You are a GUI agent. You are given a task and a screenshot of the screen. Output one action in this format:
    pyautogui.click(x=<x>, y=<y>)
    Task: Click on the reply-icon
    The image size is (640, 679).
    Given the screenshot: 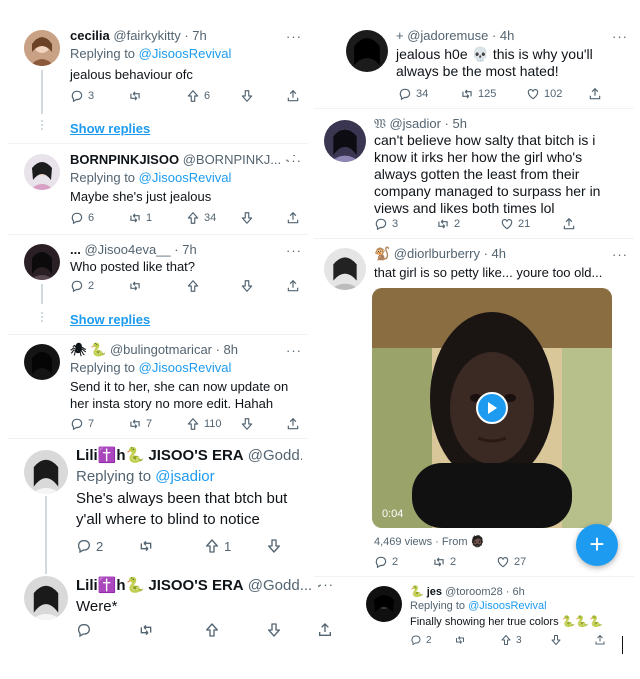 What is the action you would take?
    pyautogui.click(x=77, y=218)
    